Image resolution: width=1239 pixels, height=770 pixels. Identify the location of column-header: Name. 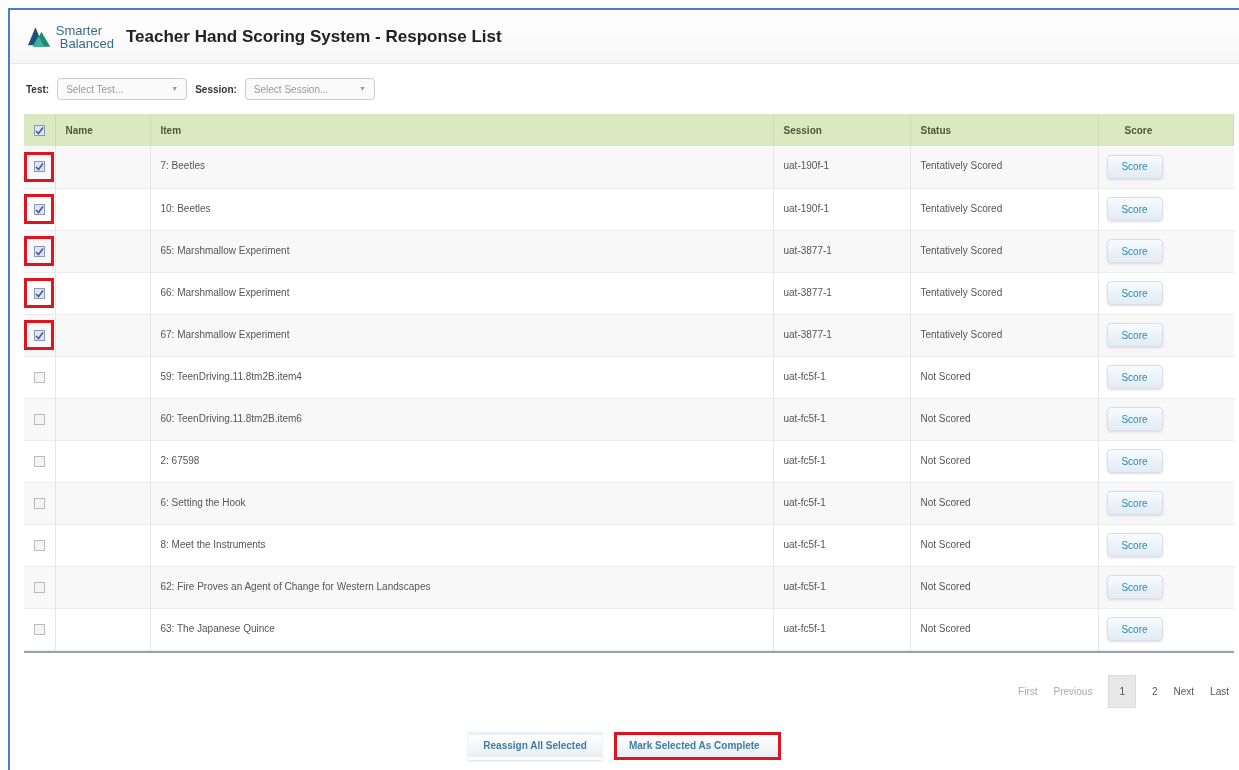
(79, 130).